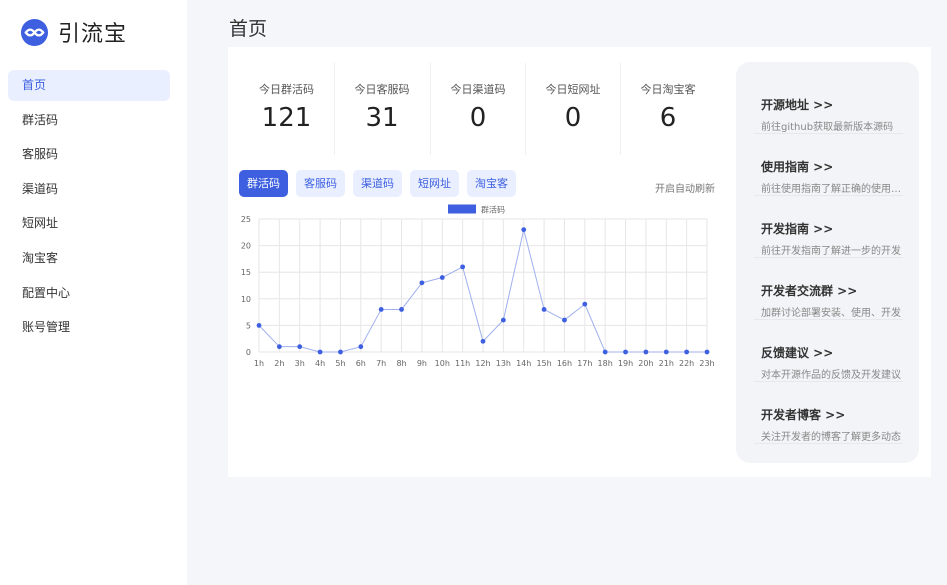  I want to click on y-tick-label: 25, so click(246, 219).